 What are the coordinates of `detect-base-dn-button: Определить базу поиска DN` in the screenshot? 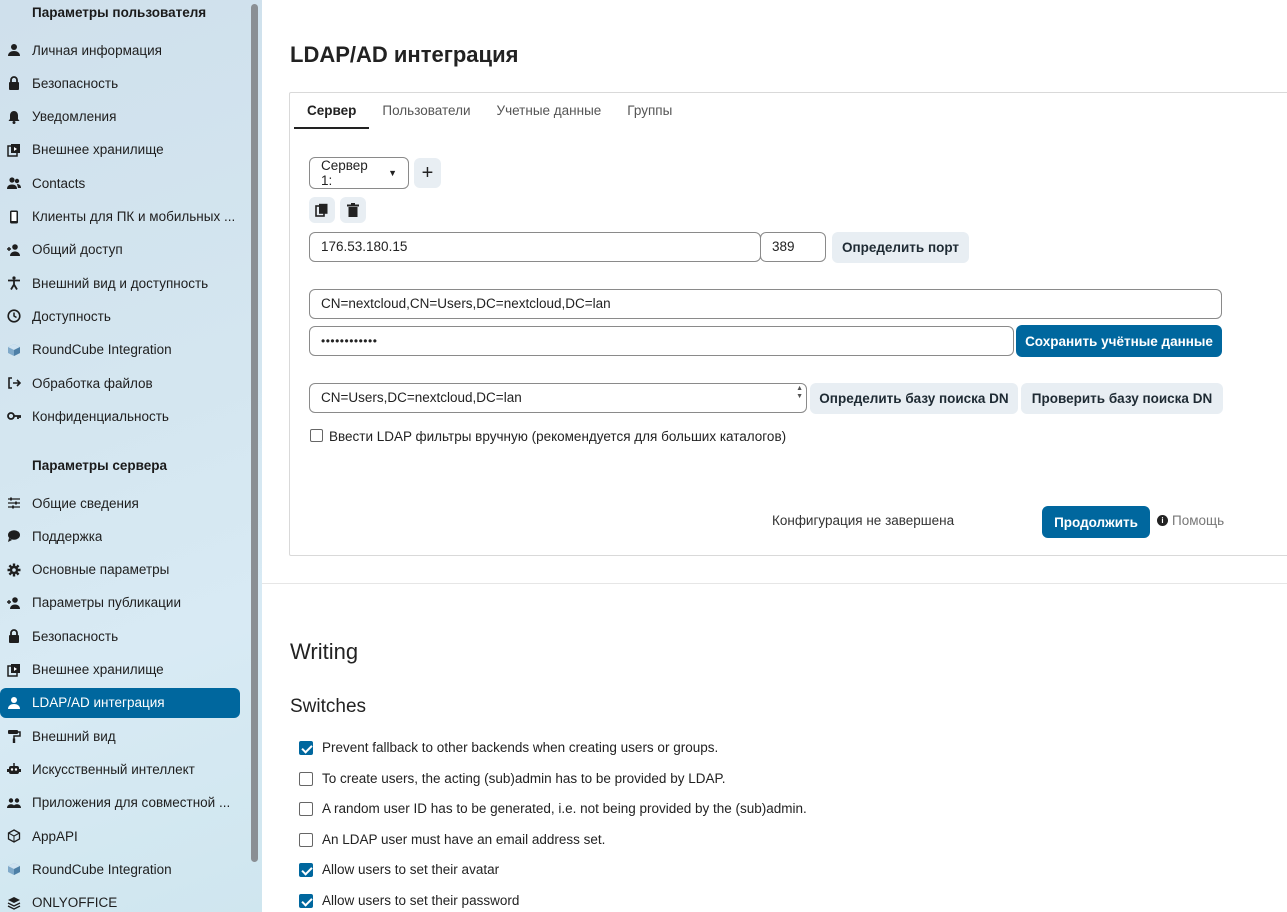 It's located at (914, 398).